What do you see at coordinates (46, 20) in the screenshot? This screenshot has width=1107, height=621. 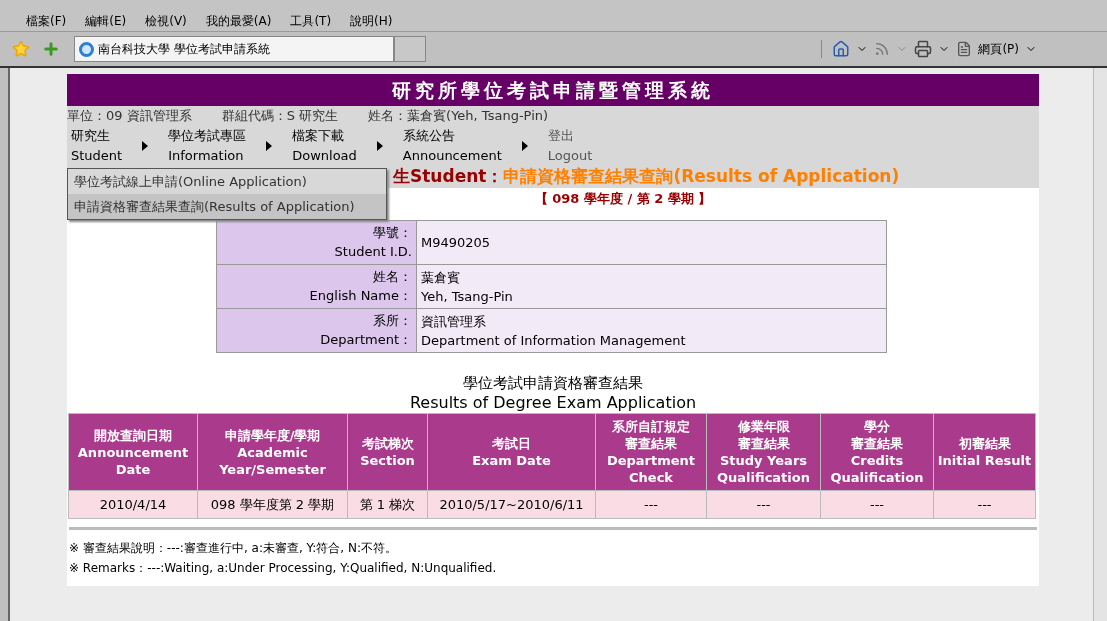 I see `menu-item: 檔案(F)` at bounding box center [46, 20].